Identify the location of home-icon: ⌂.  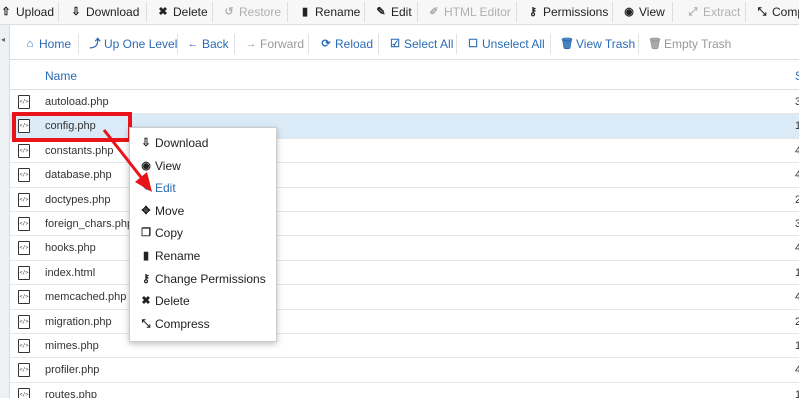
(30, 44).